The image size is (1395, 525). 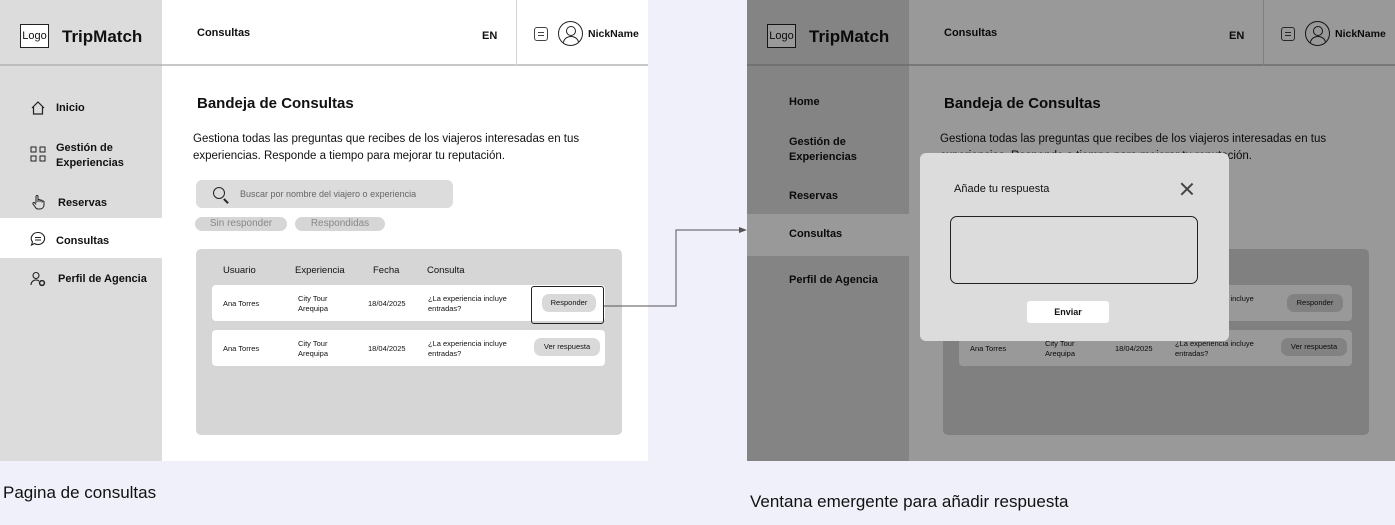 What do you see at coordinates (80, 492) in the screenshot?
I see `caption-left: Pagina de consultas` at bounding box center [80, 492].